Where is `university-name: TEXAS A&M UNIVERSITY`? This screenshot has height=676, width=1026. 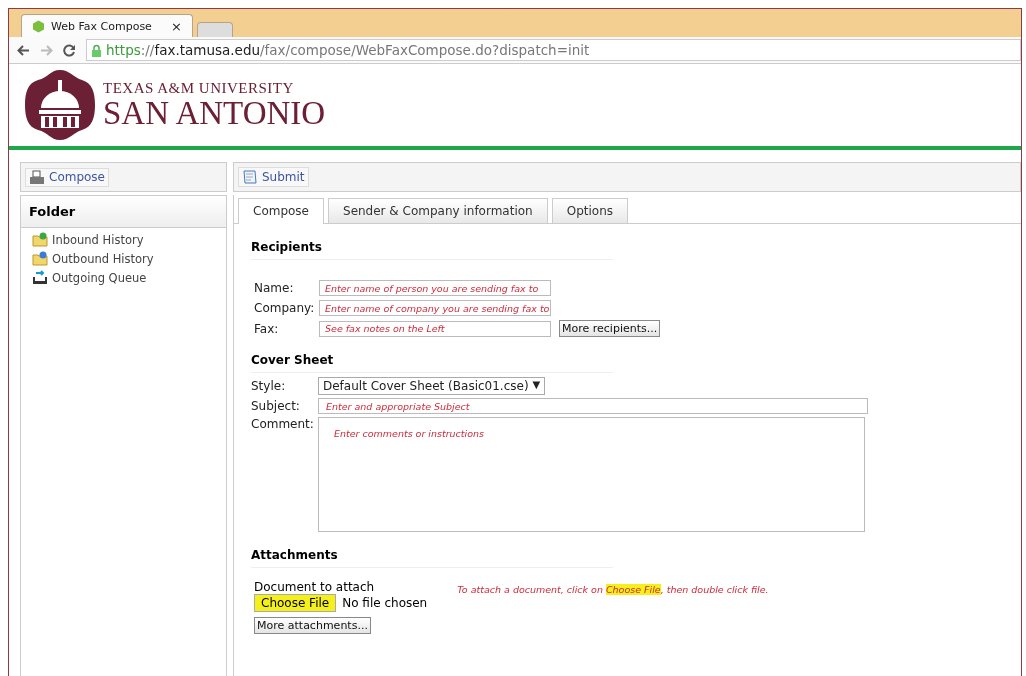
university-name: TEXAS A&M UNIVERSITY is located at coordinates (199, 88).